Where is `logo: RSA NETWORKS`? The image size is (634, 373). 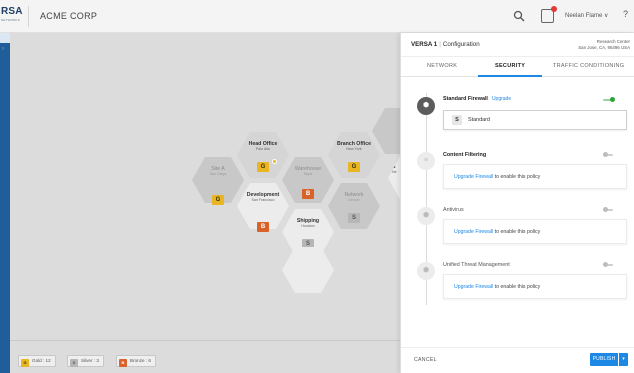
logo: RSA NETWORKS is located at coordinates (14, 16).